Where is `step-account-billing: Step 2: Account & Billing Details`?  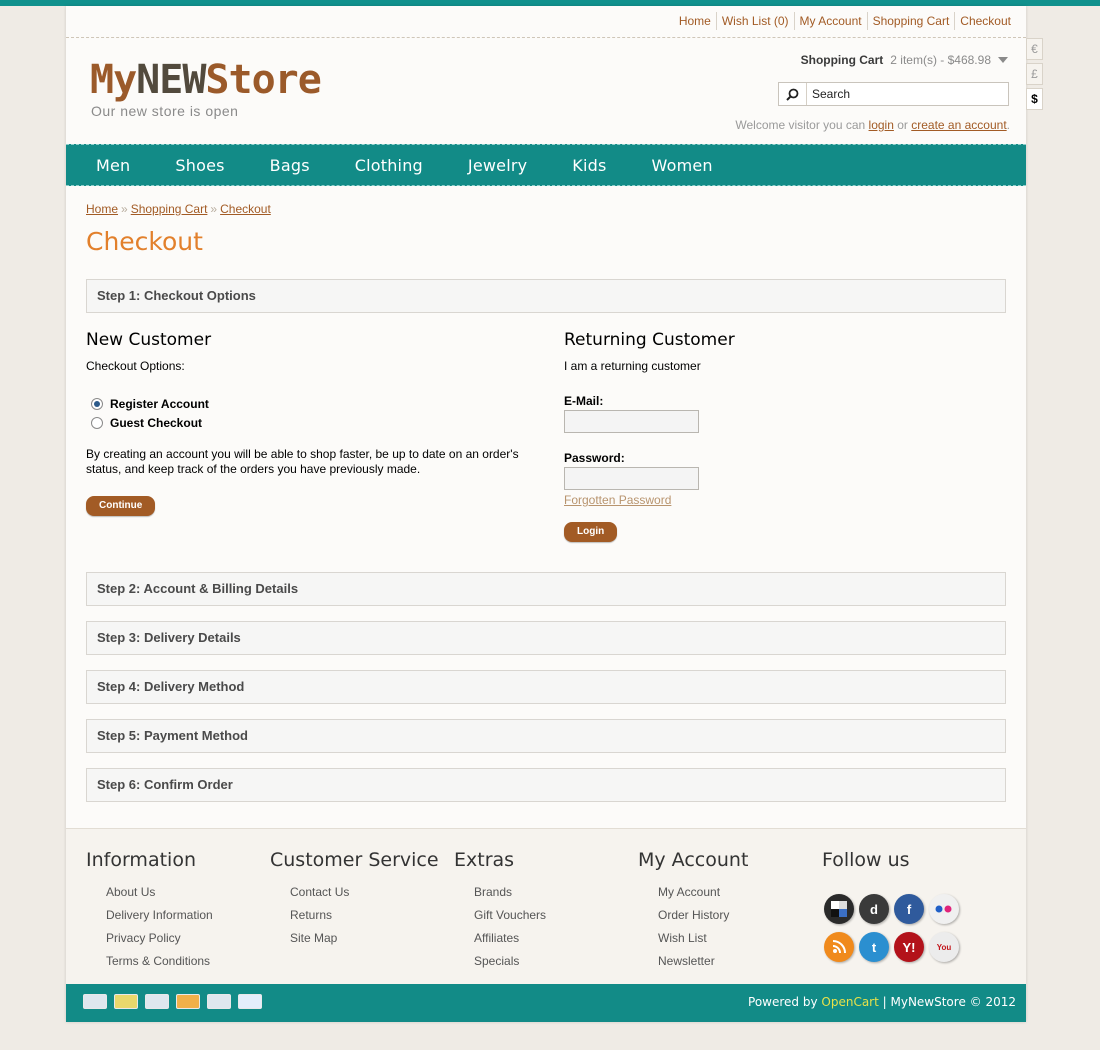
step-account-billing: Step 2: Account & Billing Details is located at coordinates (546, 589).